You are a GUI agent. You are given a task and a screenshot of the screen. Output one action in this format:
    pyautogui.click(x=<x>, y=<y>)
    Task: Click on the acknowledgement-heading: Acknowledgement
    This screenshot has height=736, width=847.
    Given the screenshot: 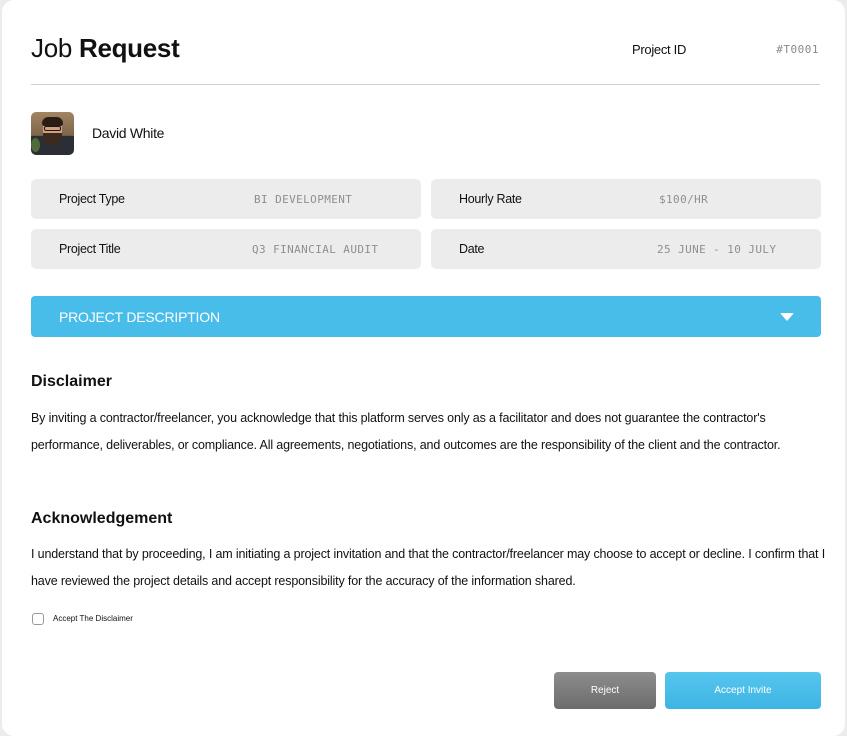 What is the action you would take?
    pyautogui.click(x=102, y=518)
    